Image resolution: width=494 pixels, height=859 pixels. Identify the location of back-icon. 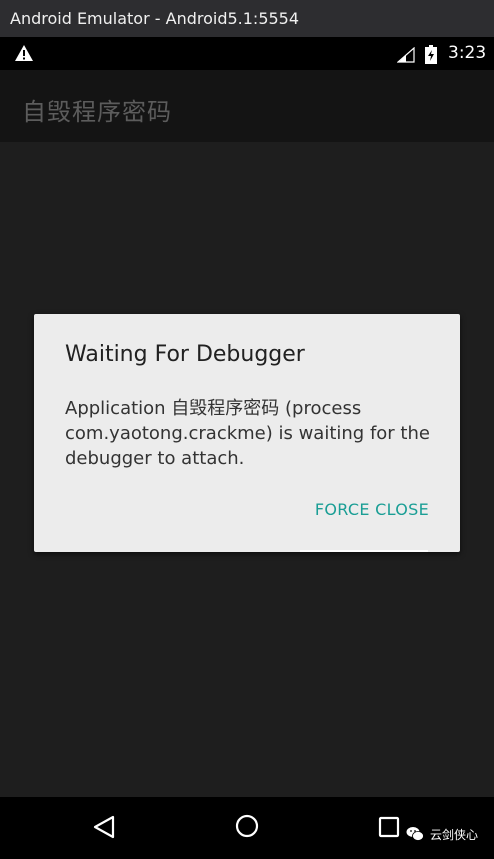
(104, 827).